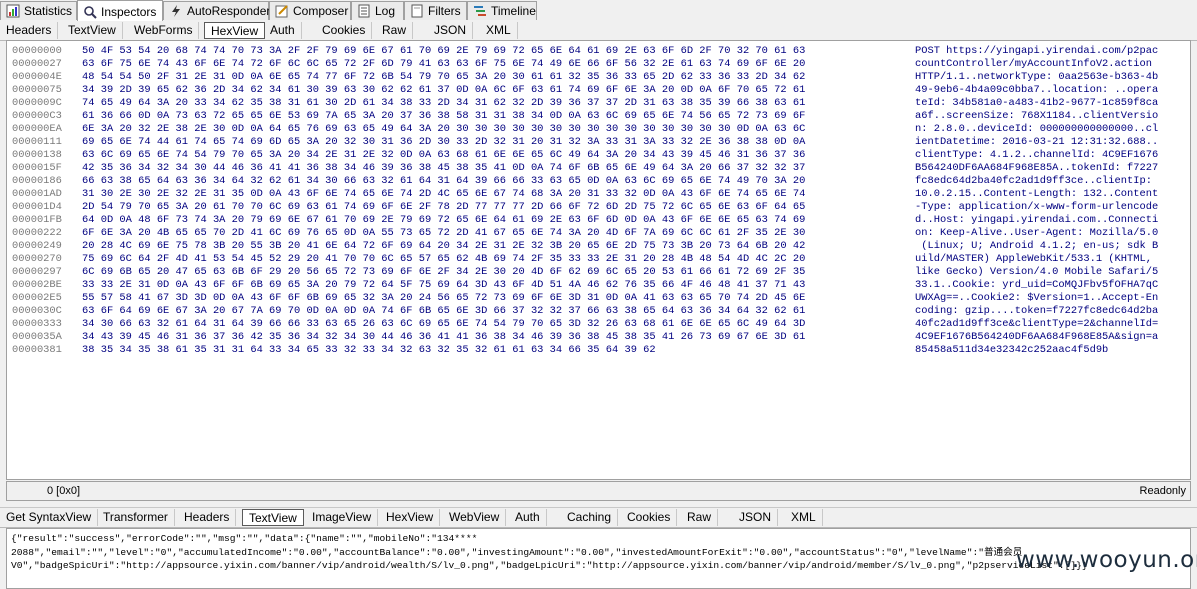 The height and width of the screenshot is (589, 1197). Describe the element at coordinates (176, 11) in the screenshot. I see `lightning-icon` at that location.